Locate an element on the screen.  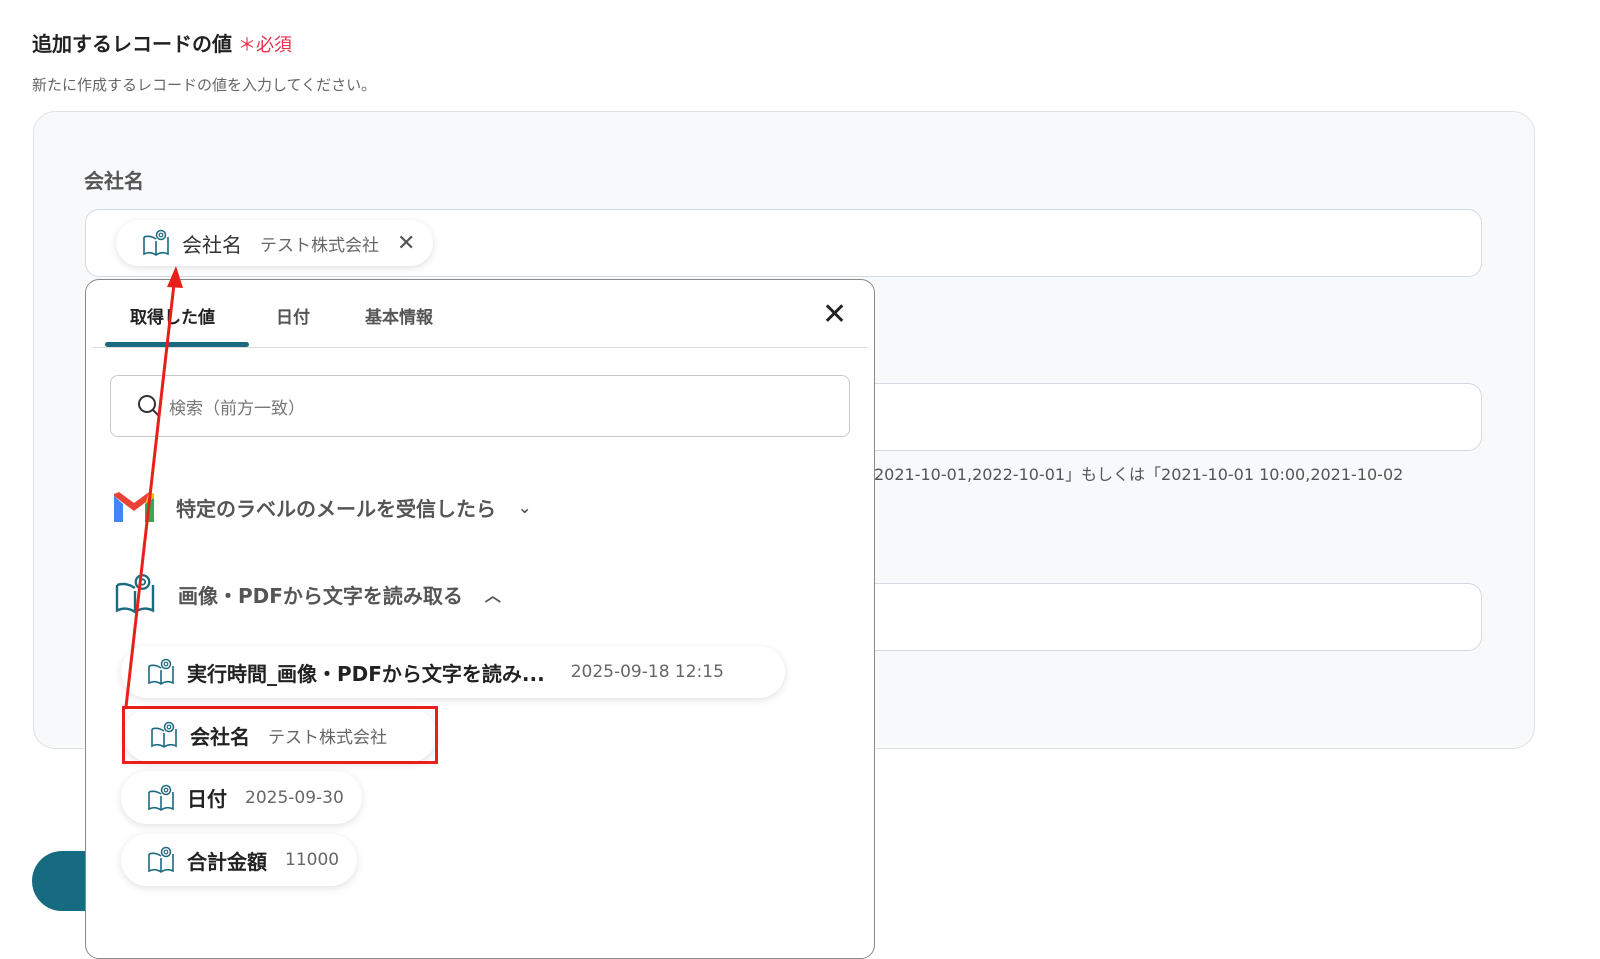
group-ocr: 画像・PDFから文字を読み取る ︿ is located at coordinates (307, 594).